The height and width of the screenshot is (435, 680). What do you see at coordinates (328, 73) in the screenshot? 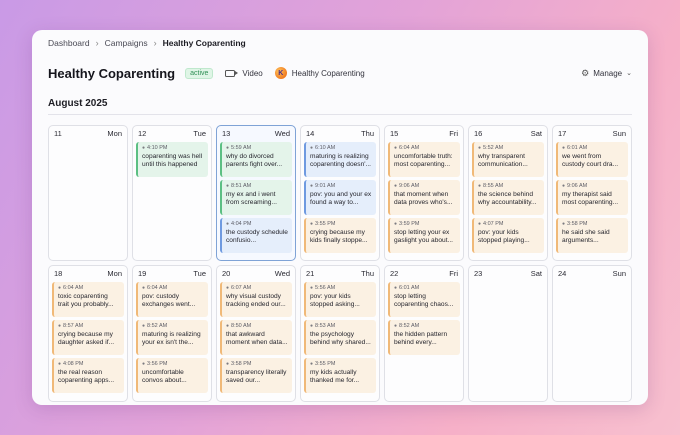
I see `account-name: Healthy Coparenting` at bounding box center [328, 73].